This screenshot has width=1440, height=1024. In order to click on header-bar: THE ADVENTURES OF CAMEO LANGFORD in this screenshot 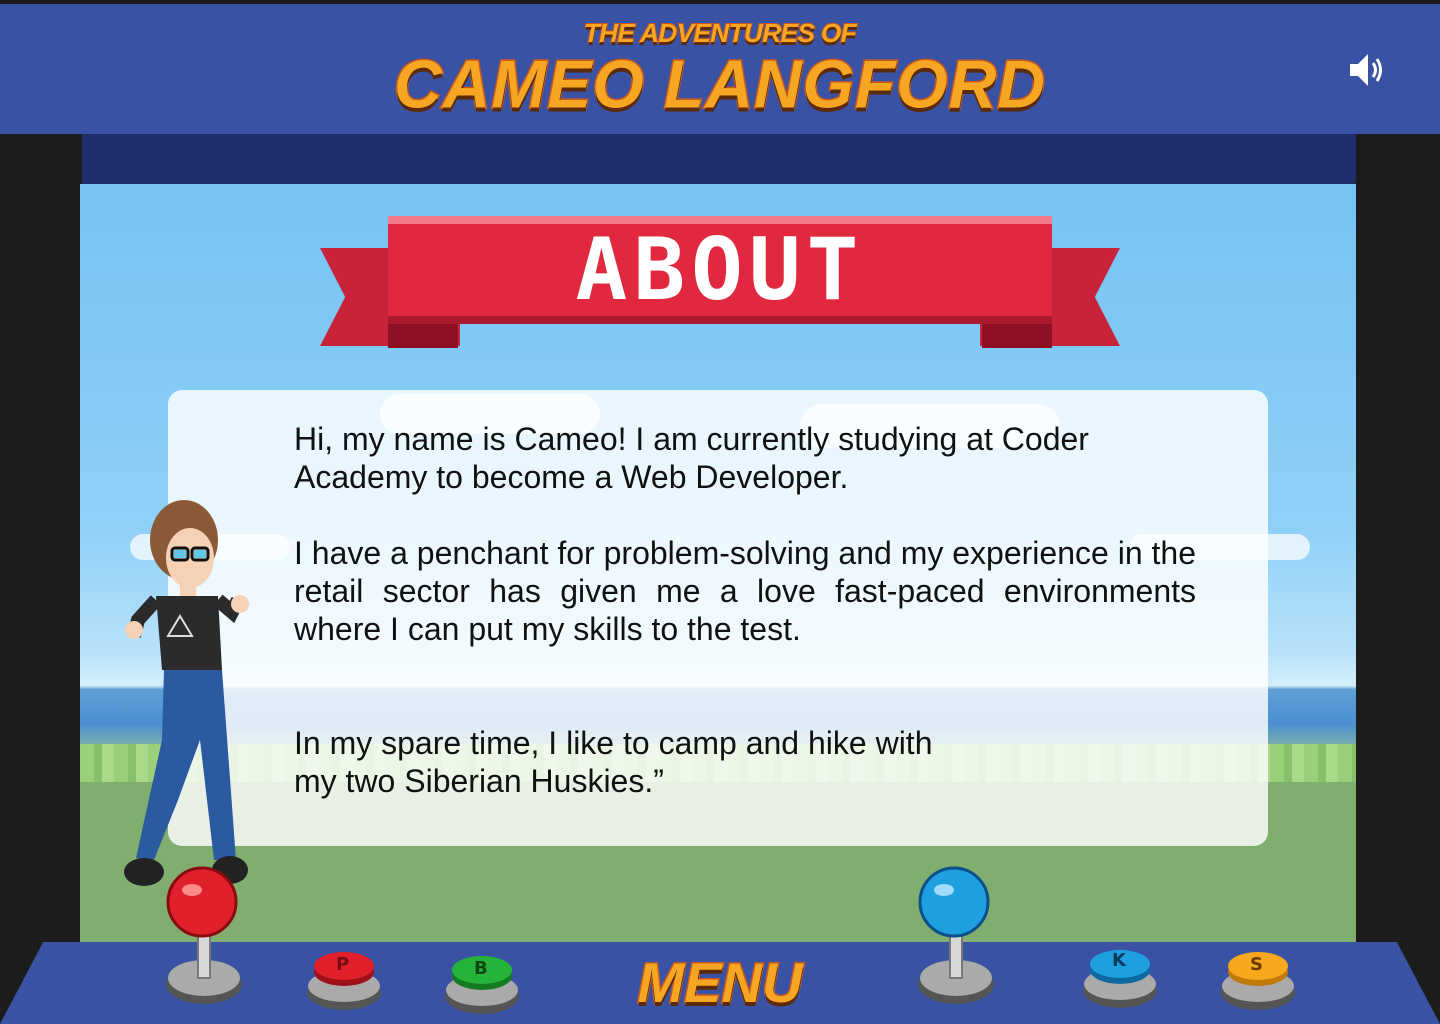, I will do `click(720, 67)`.